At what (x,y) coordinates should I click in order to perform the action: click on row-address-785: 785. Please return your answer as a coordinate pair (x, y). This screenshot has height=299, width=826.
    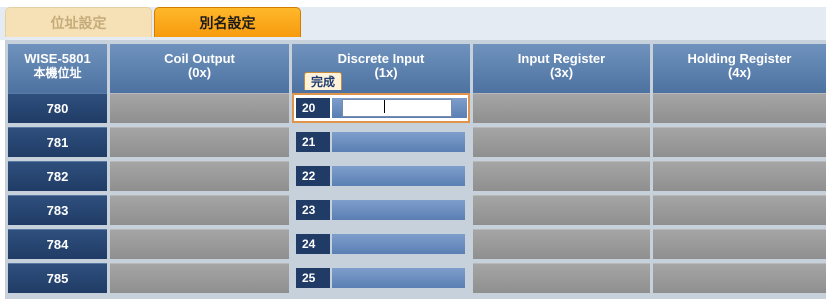
    Looking at the image, I should click on (57, 278).